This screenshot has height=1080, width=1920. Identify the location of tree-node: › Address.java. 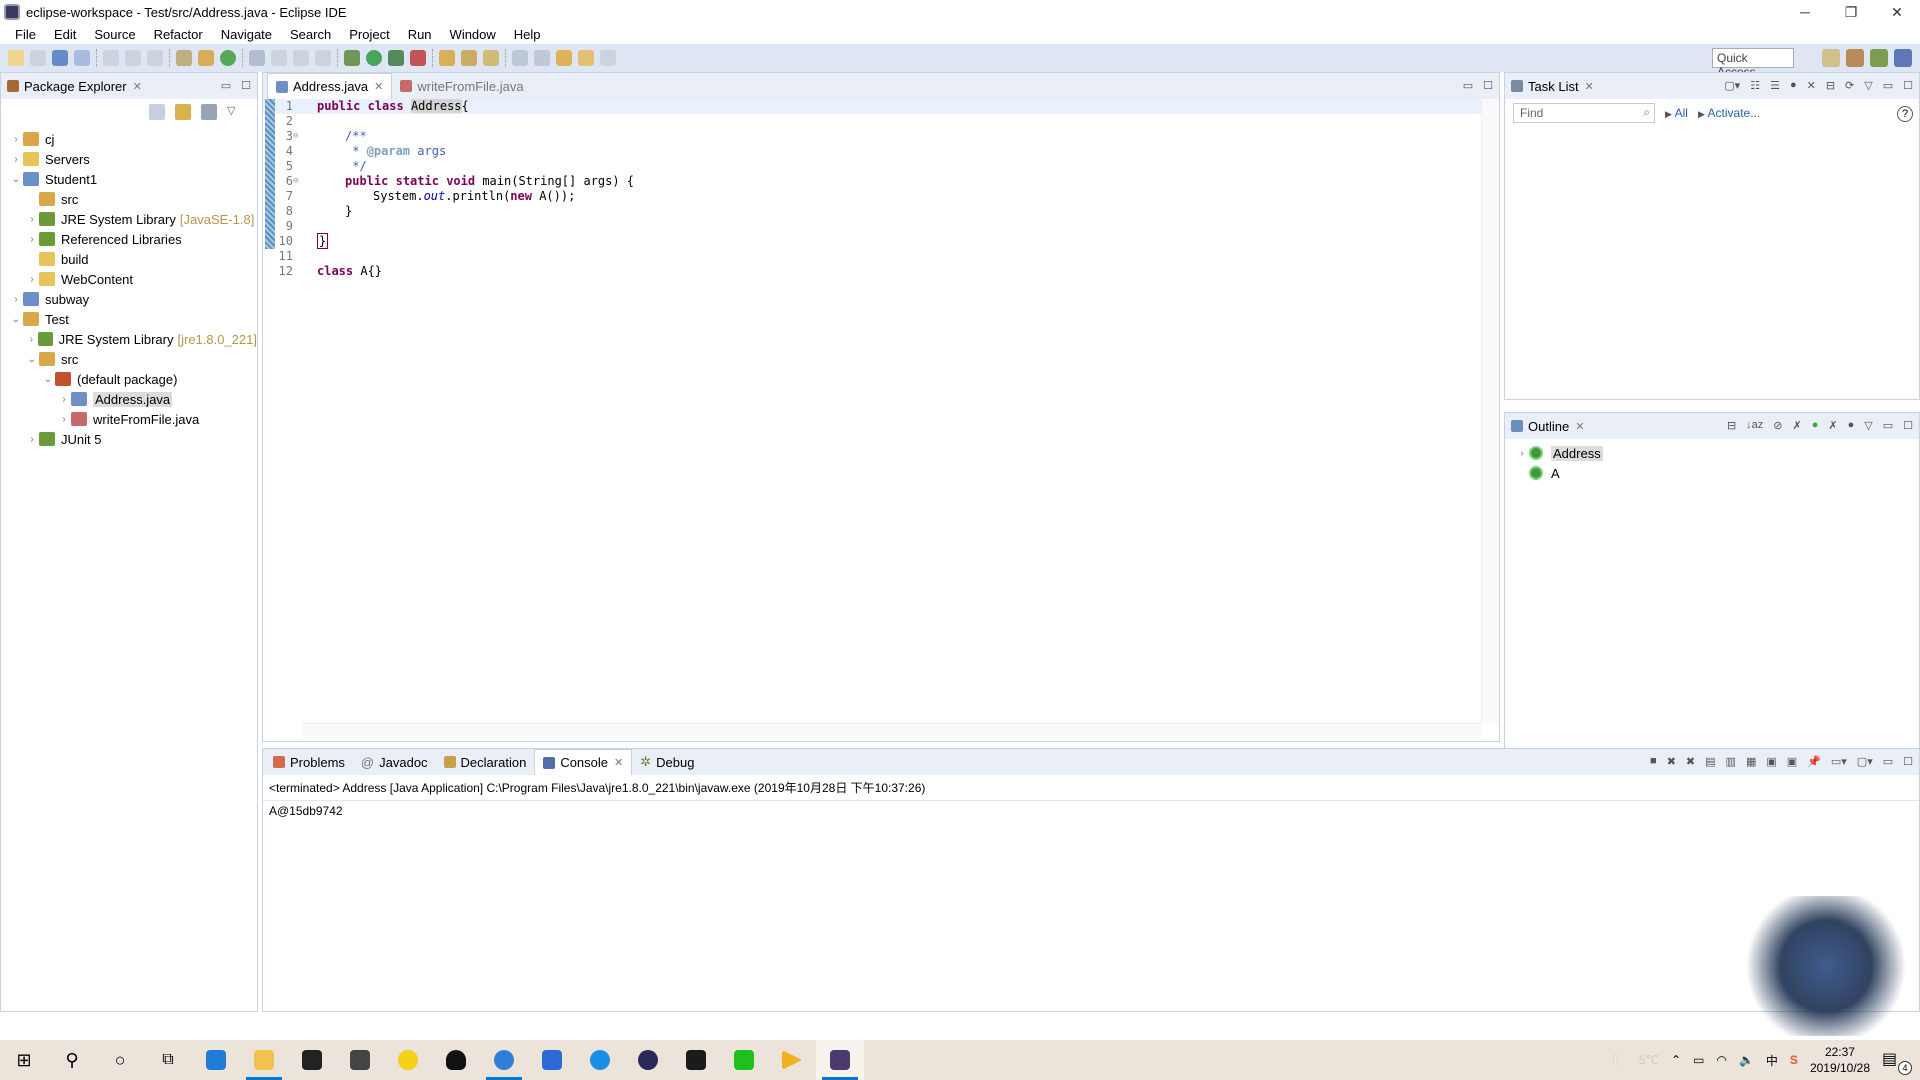
(129, 399).